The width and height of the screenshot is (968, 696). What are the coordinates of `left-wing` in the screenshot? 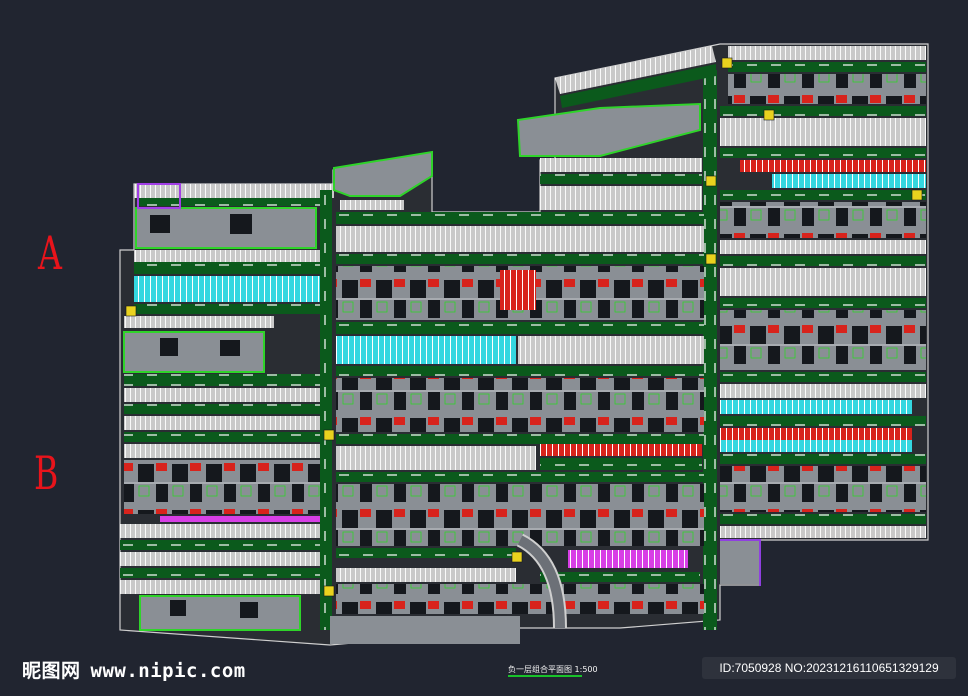 It's located at (227, 407).